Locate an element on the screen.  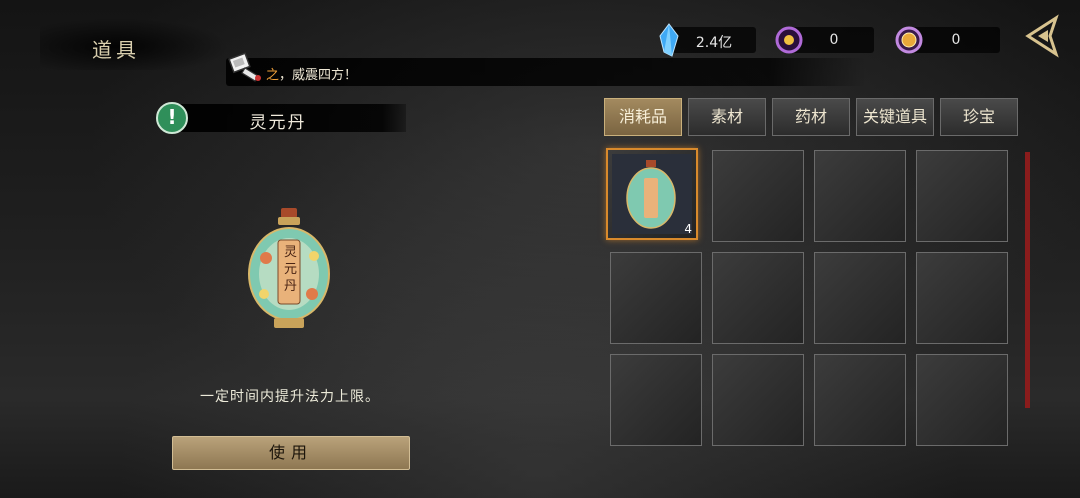
ticker-text: ，威震四方！ is located at coordinates (318, 75).